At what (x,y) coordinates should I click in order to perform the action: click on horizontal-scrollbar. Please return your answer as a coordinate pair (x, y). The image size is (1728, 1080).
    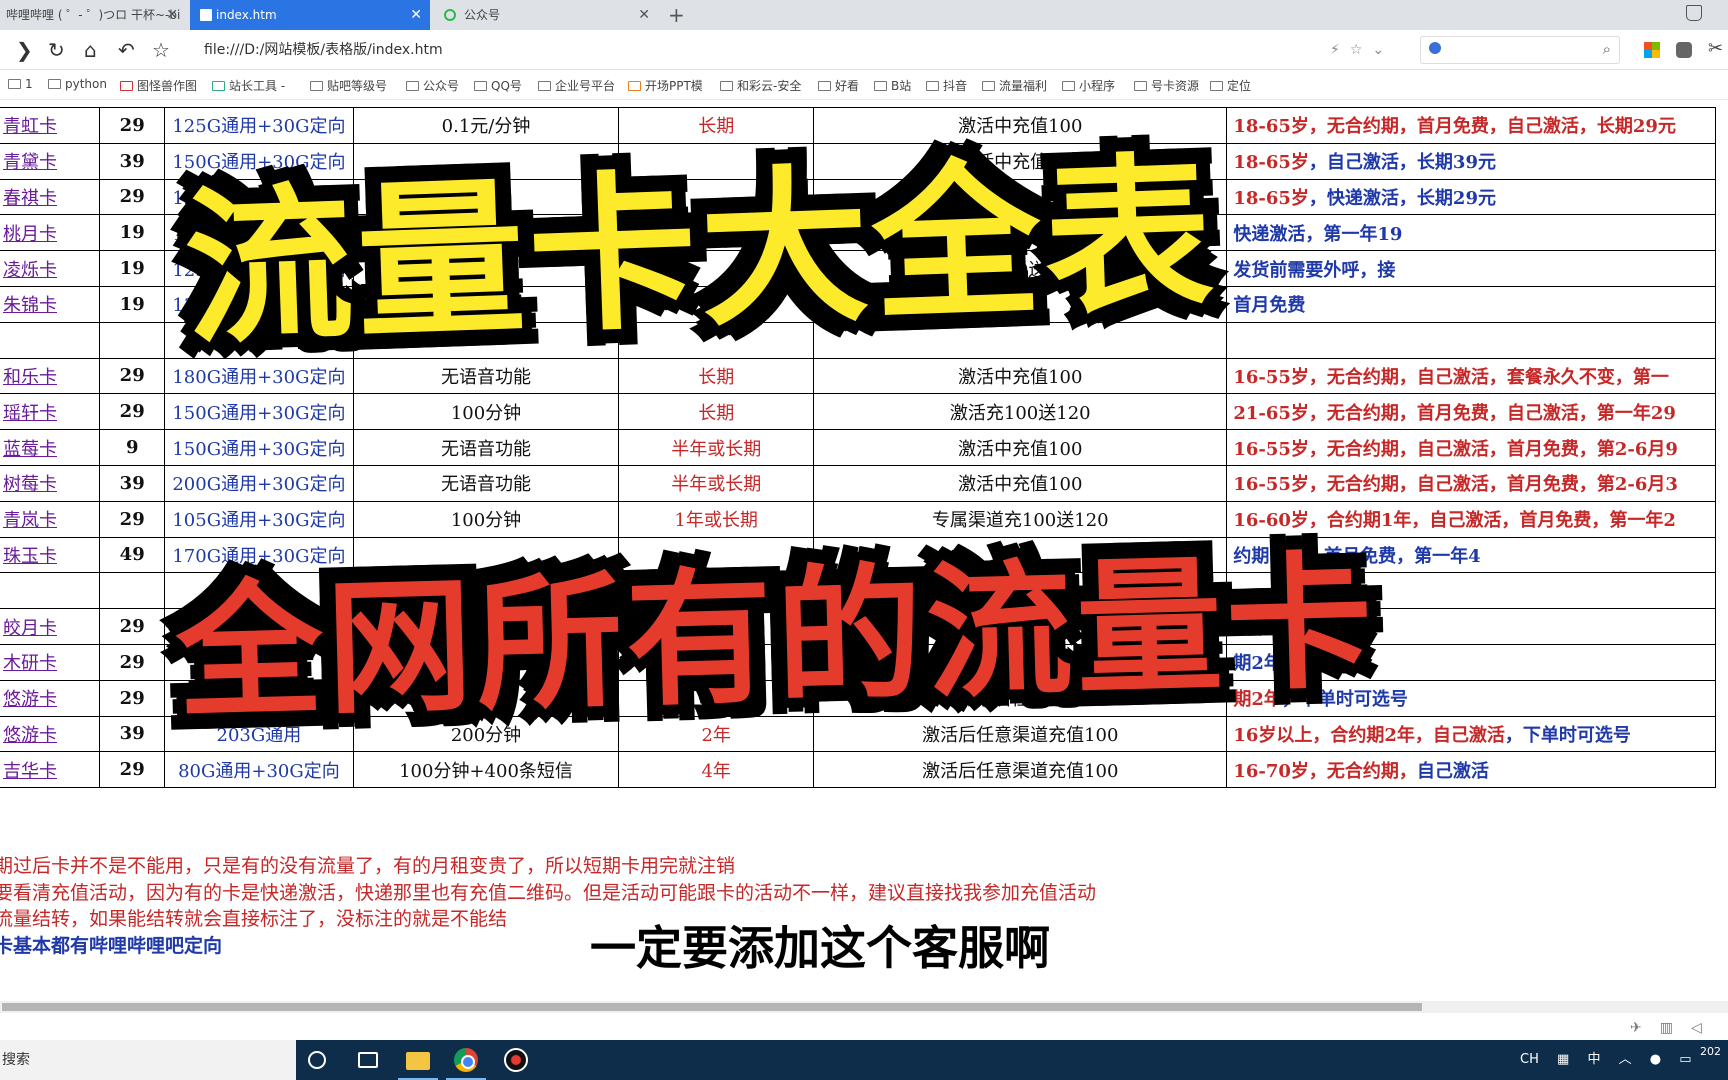
    Looking at the image, I should click on (864, 1007).